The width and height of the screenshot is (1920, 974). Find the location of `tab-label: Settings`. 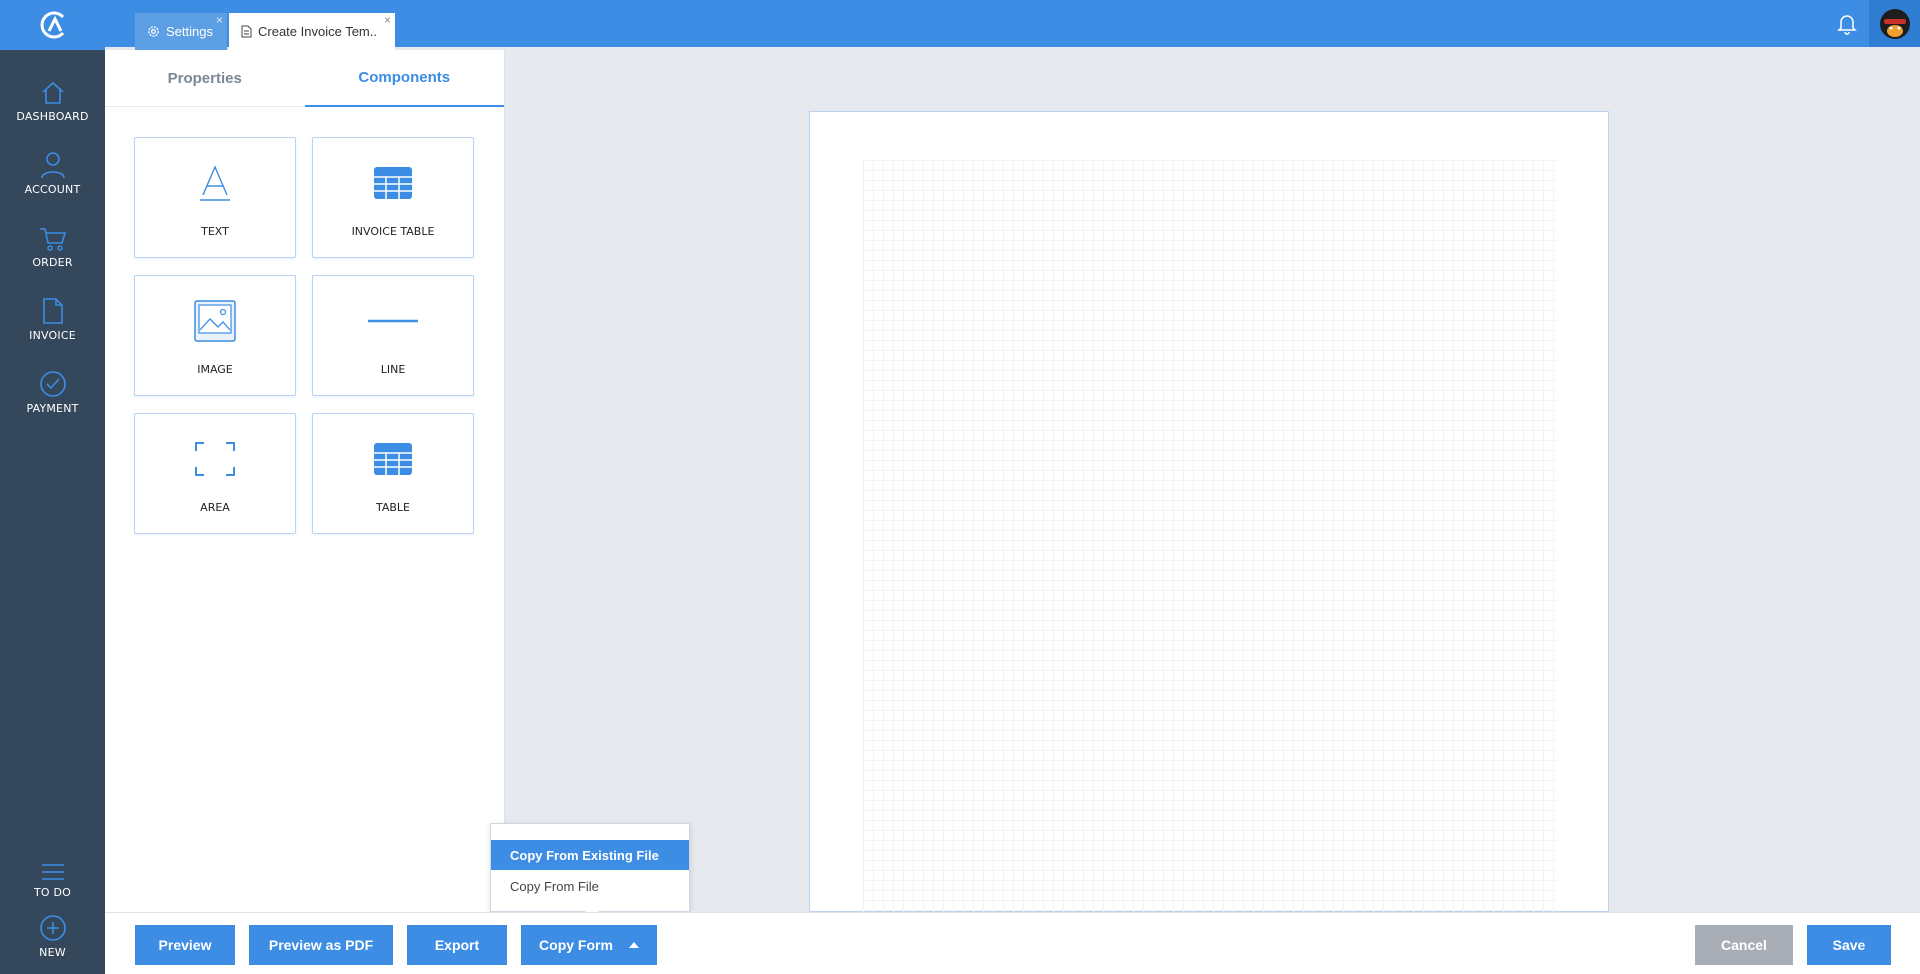

tab-label: Settings is located at coordinates (189, 31).